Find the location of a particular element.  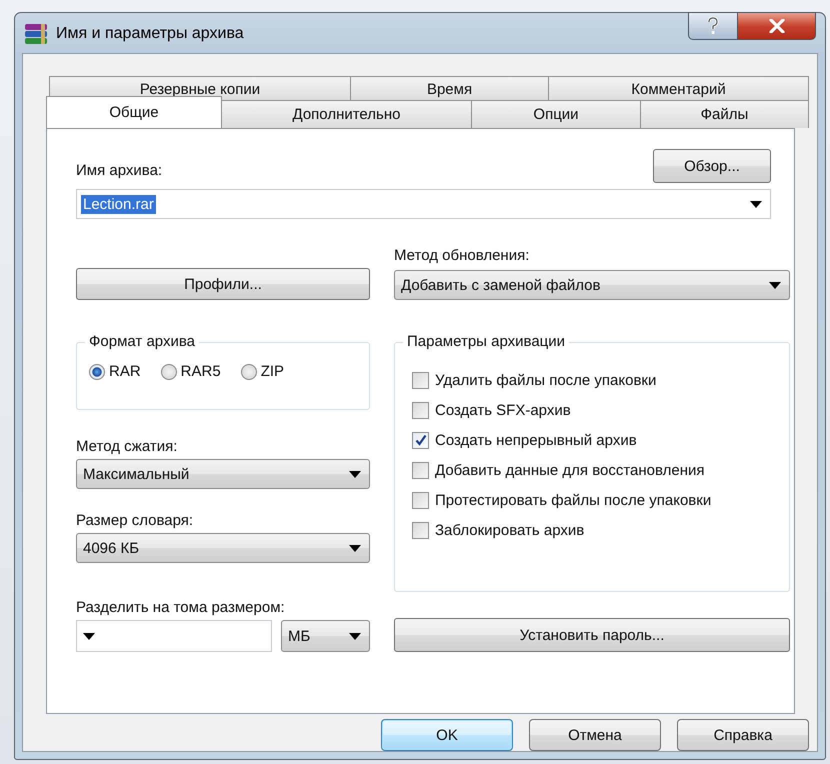

books-icon is located at coordinates (36, 34).